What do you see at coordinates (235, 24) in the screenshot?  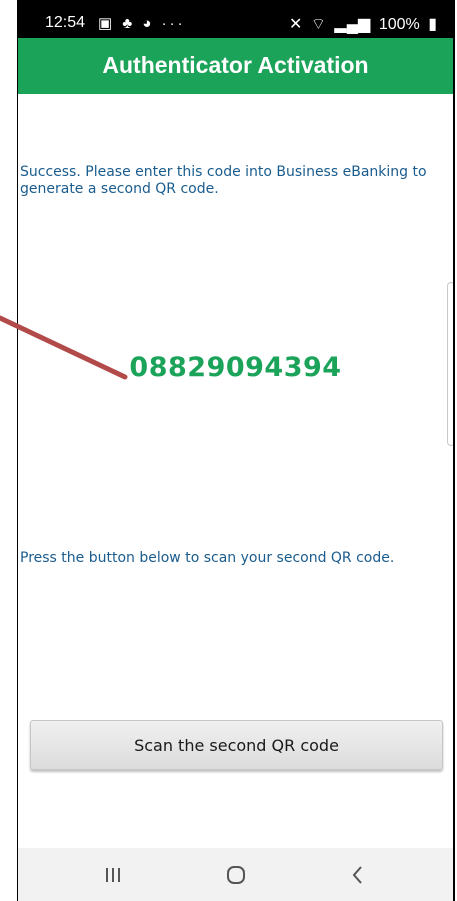 I see `status-bar: 12:54 ▣ ♣ ◕ ··· ✕ ⌔ ▂▄▆ 100% ▮` at bounding box center [235, 24].